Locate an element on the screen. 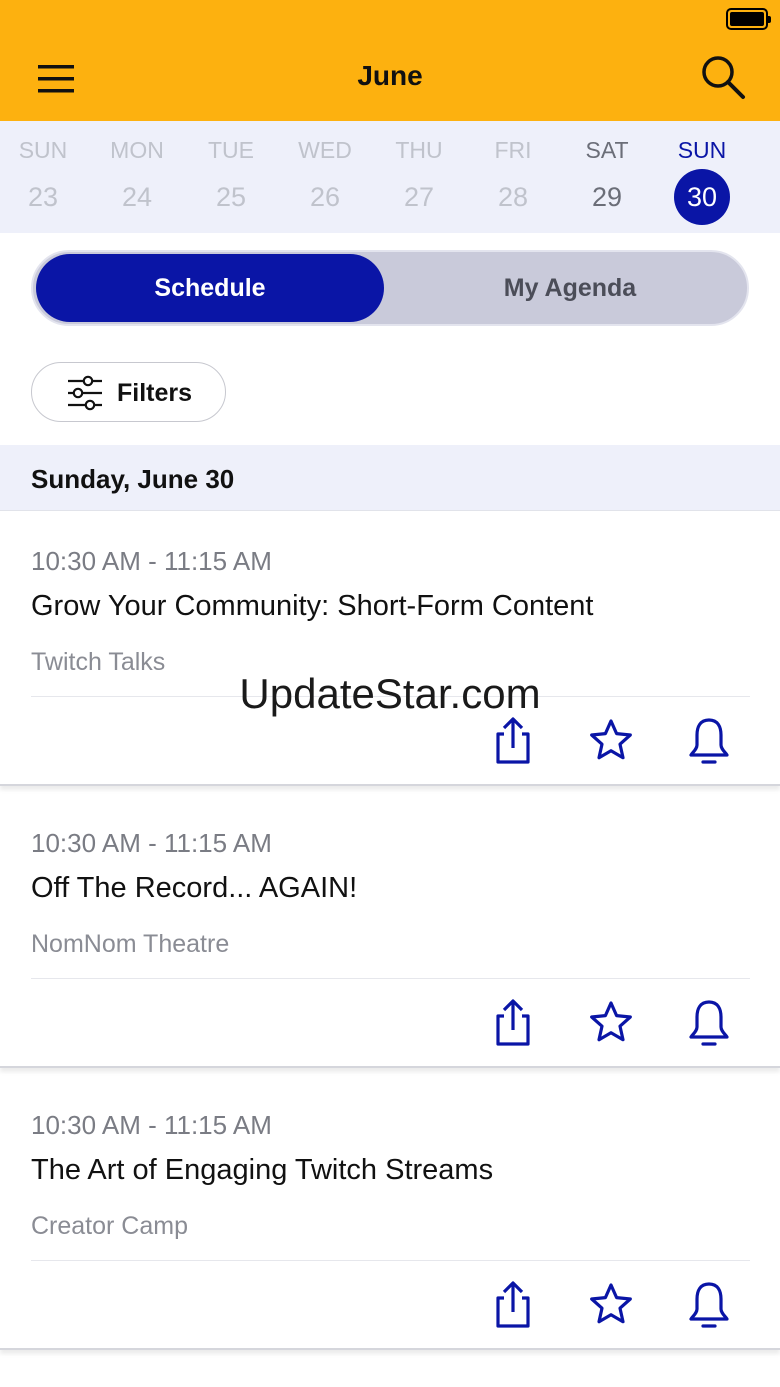  session-title: Off The Record... AGAIN! is located at coordinates (194, 888).